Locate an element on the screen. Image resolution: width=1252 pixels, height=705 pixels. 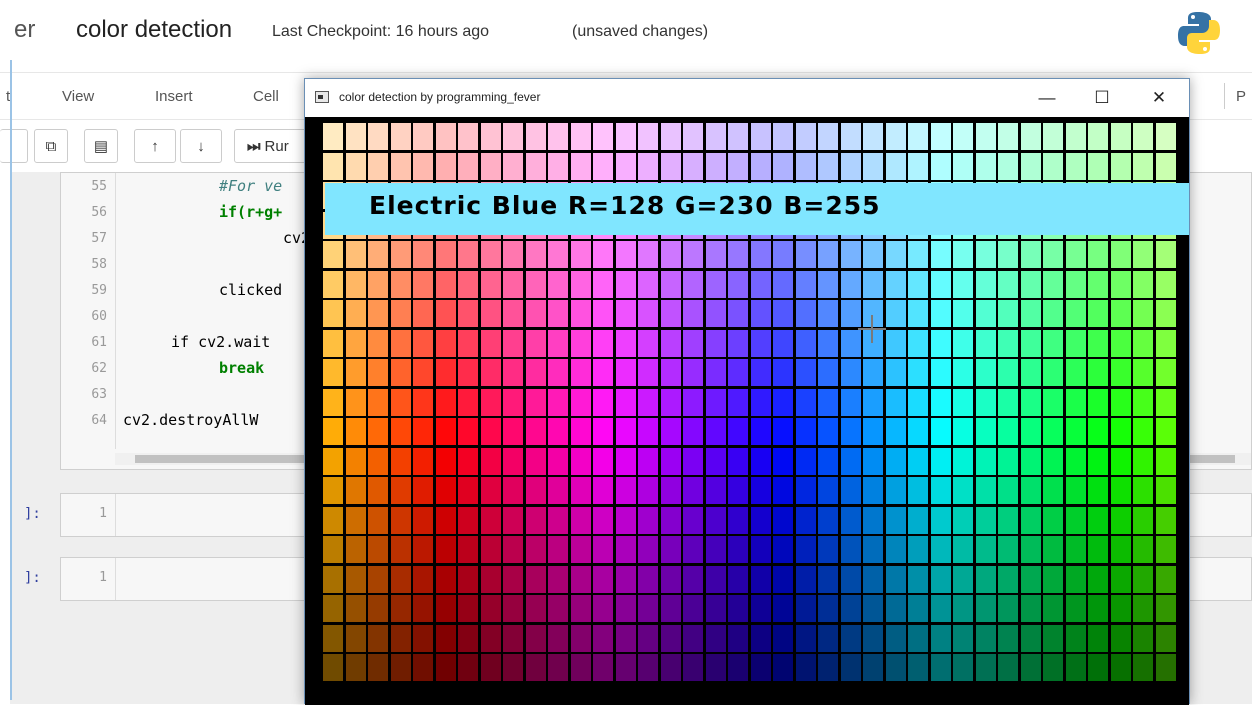
move-down-button: ↓ is located at coordinates (201, 146).